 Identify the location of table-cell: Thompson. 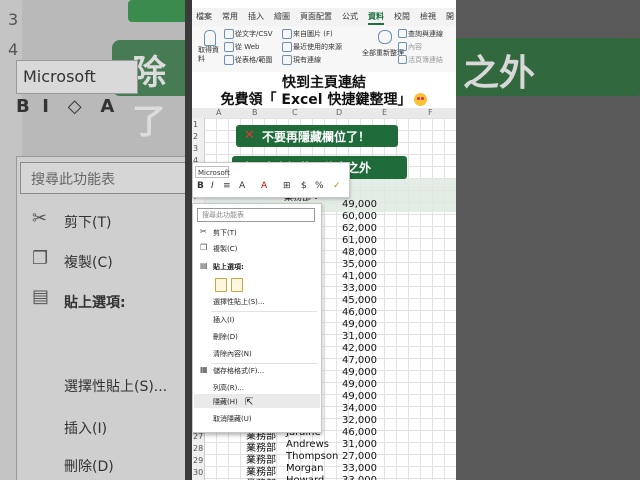
(312, 456).